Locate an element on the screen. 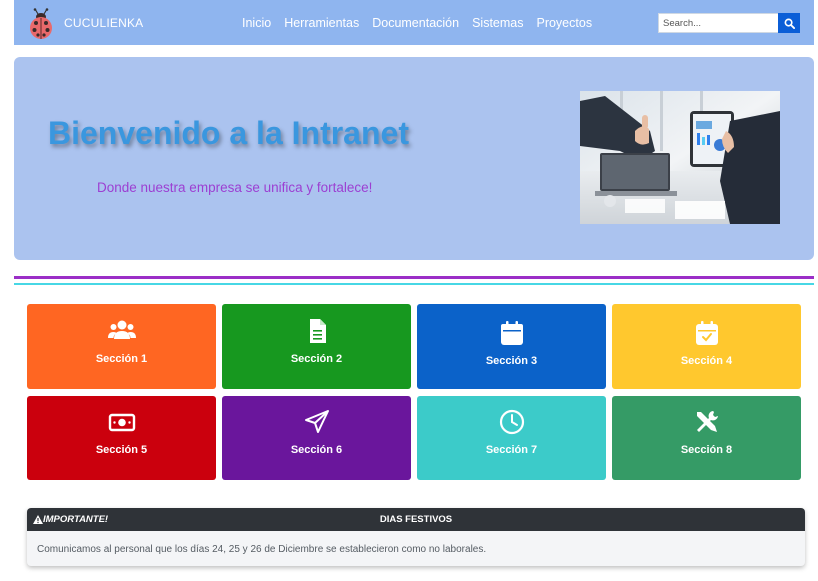 The image size is (818, 581). section-6-label: Sección 6 is located at coordinates (316, 450).